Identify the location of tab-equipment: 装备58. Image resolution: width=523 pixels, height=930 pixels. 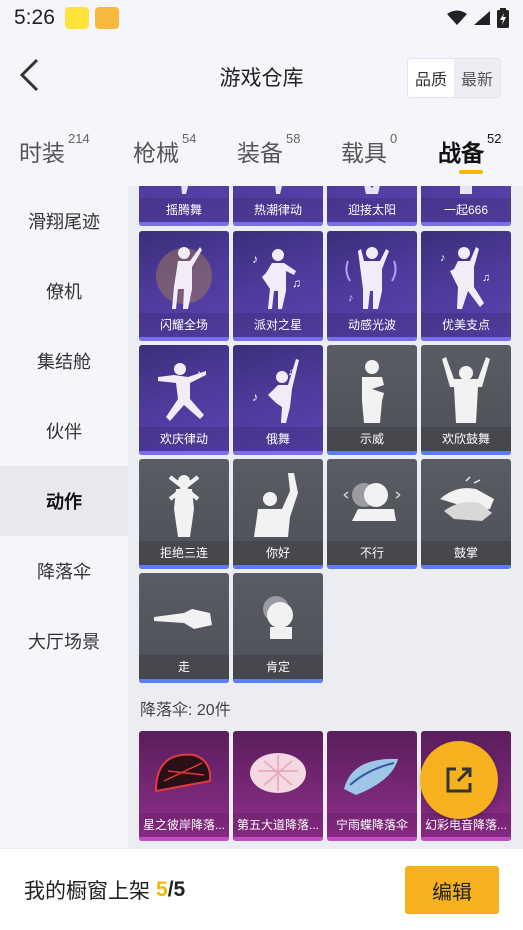
(269, 149).